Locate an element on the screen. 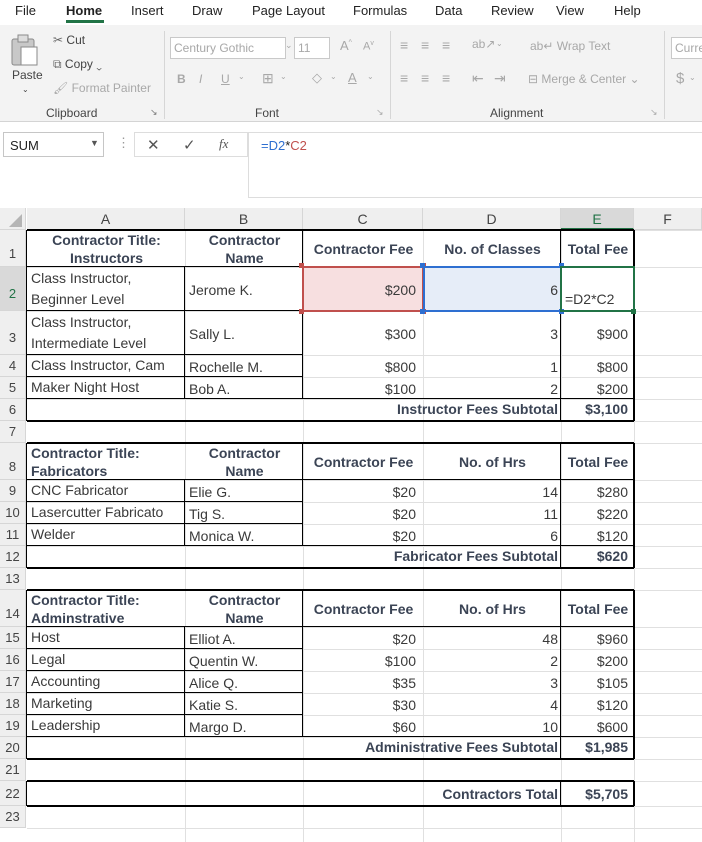 This screenshot has height=842, width=702. row-header-4: 4 is located at coordinates (13, 366).